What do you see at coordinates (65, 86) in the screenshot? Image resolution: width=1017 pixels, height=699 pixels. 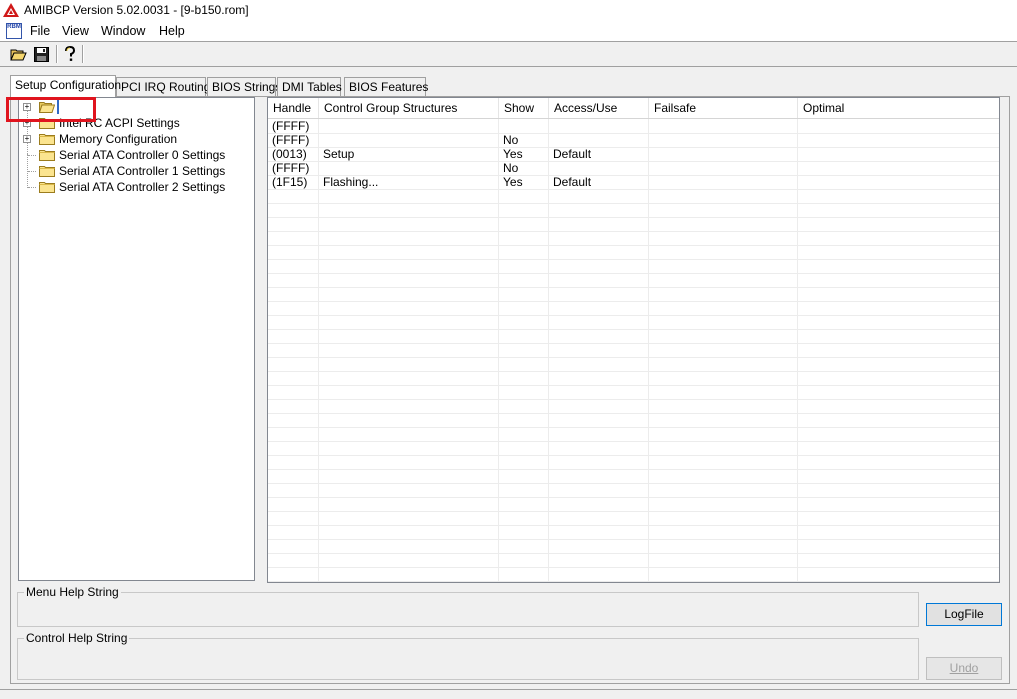 I see `tab-setup-configuration: Setup Configuration` at bounding box center [65, 86].